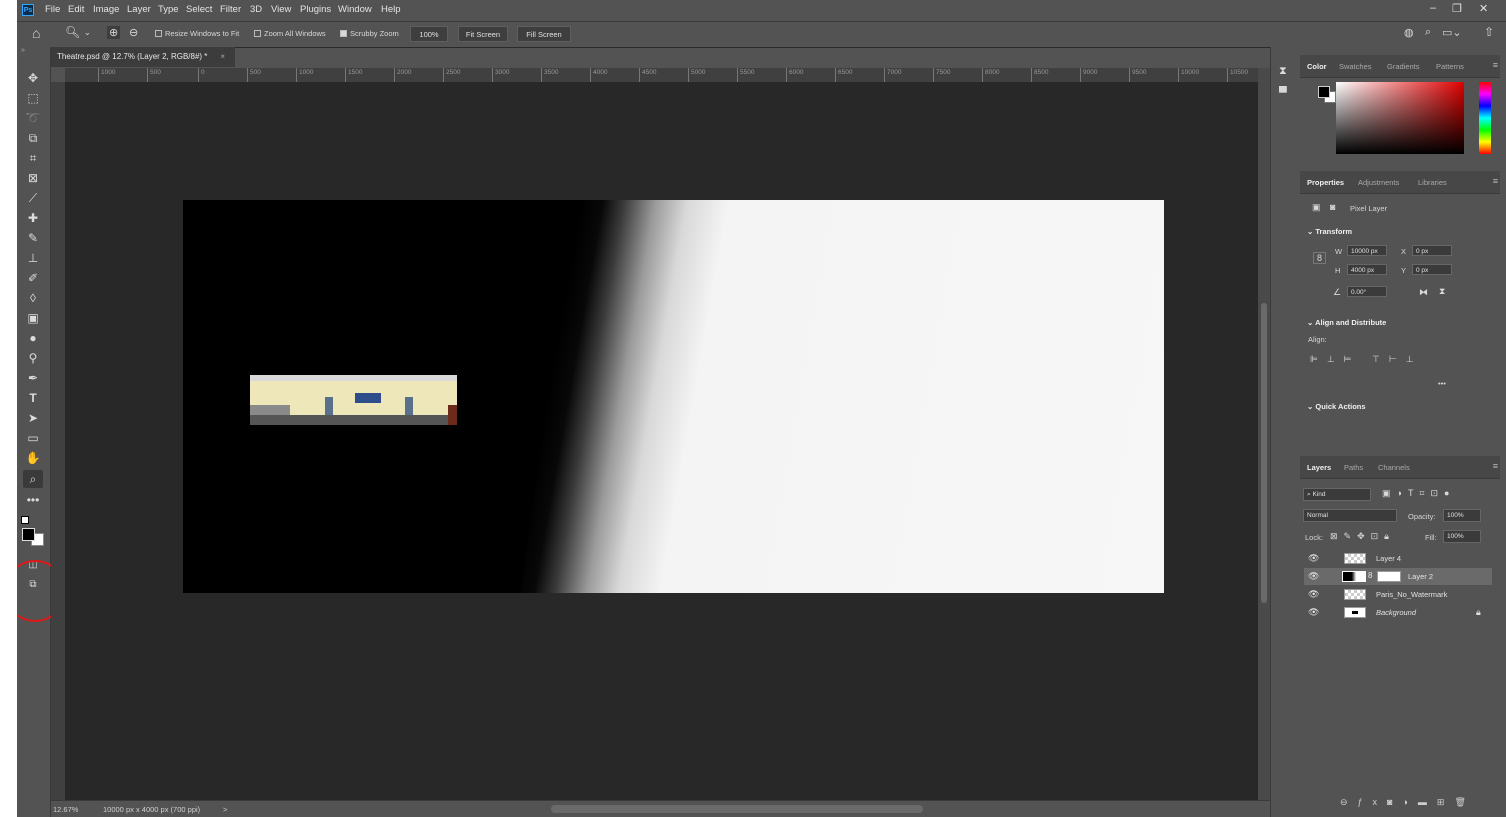 This screenshot has height=817, width=1506. What do you see at coordinates (1428, 32) in the screenshot?
I see `search-icon: ⌕` at bounding box center [1428, 32].